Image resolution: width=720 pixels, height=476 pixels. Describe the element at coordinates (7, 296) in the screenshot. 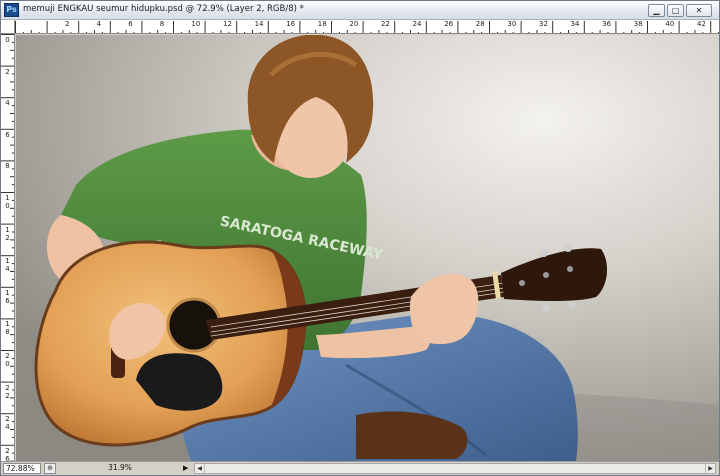

I see `ruler-tick-label: 1 6` at that location.